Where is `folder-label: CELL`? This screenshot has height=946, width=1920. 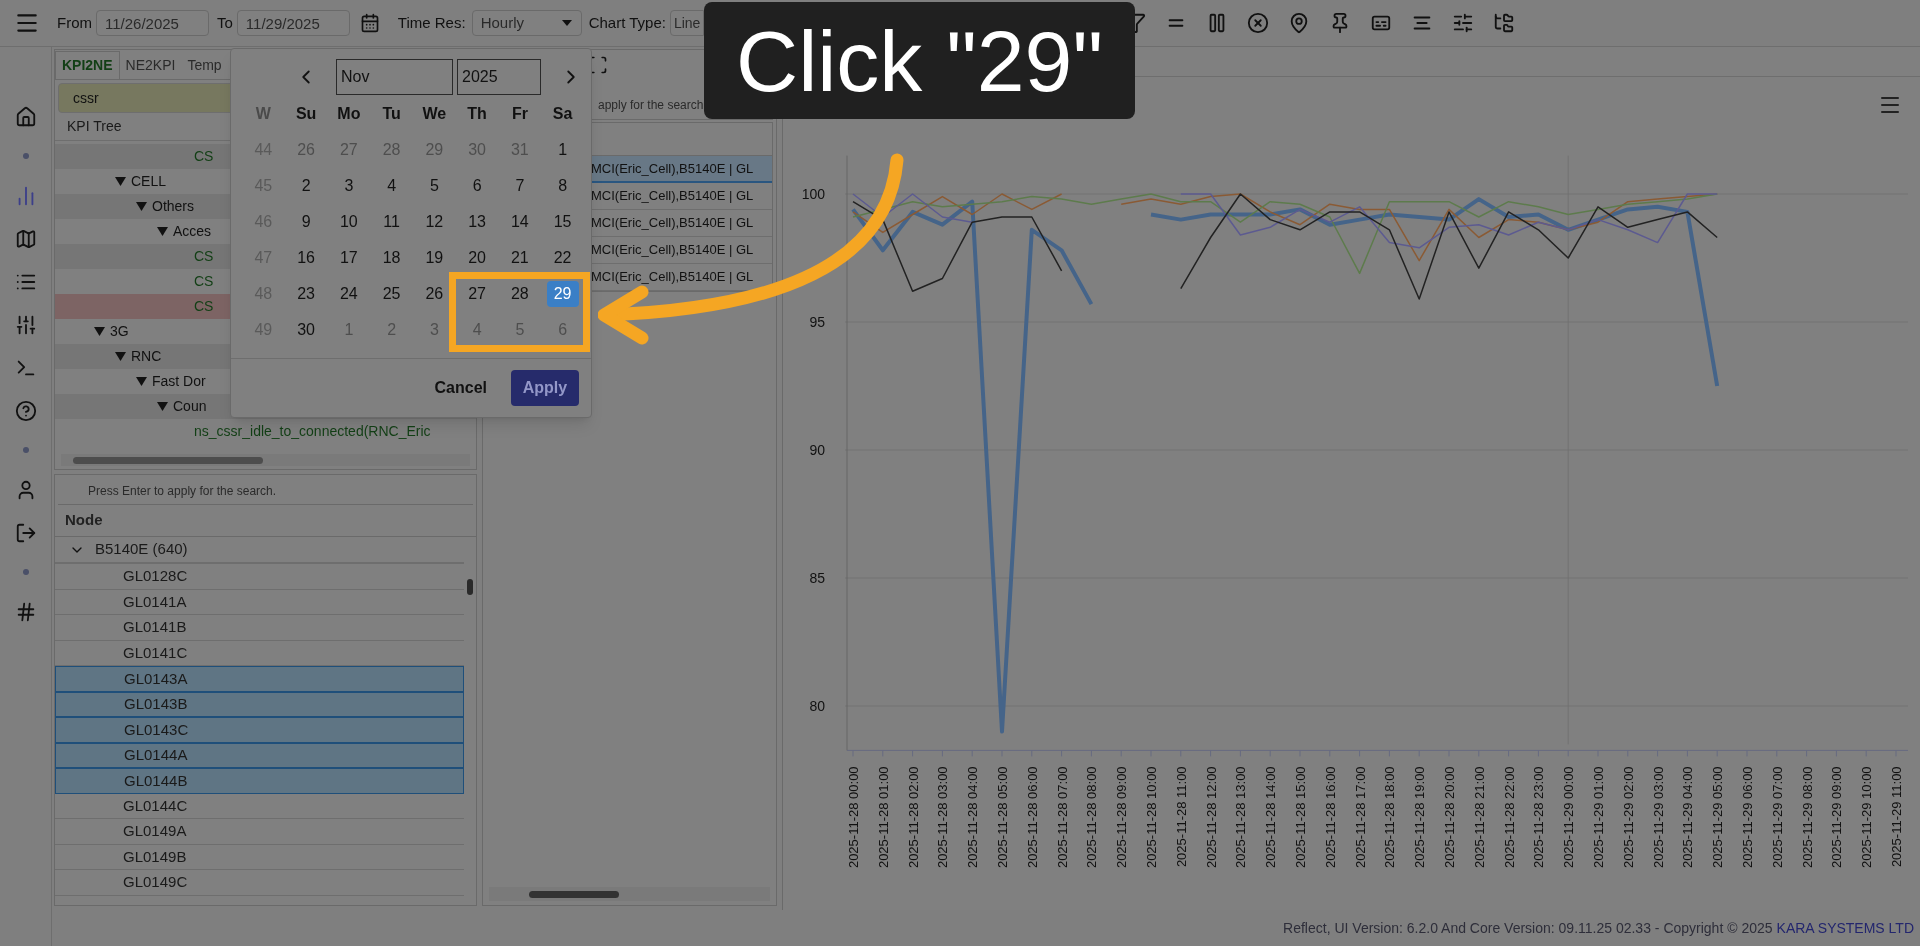 folder-label: CELL is located at coordinates (149, 181).